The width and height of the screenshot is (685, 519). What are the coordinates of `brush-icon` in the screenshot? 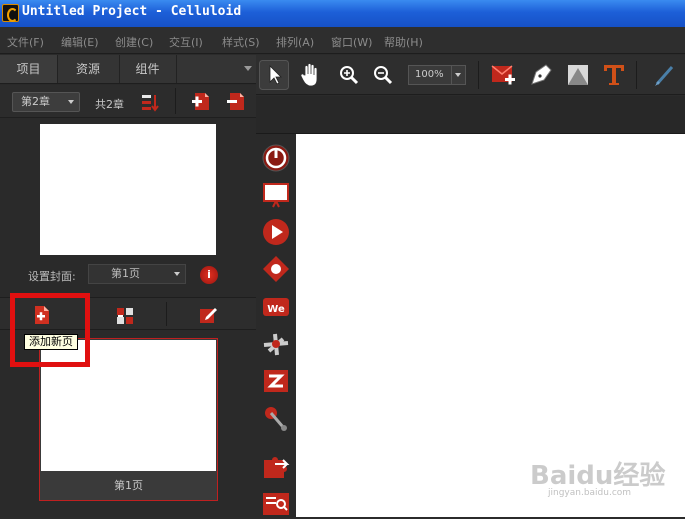 It's located at (665, 75).